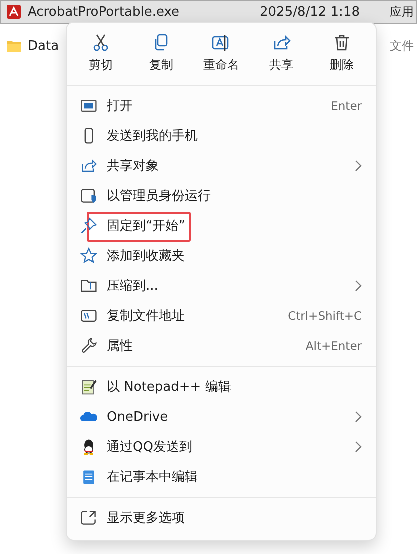  What do you see at coordinates (221, 166) in the screenshot?
I see `menu-item: 共享对象` at bounding box center [221, 166].